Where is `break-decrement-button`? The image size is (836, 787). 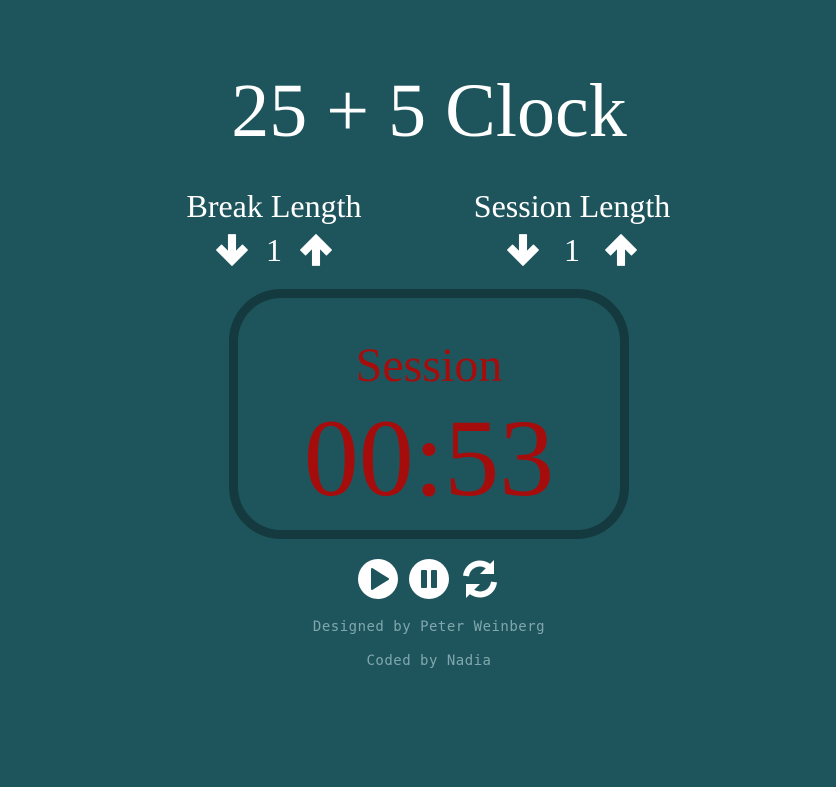 break-decrement-button is located at coordinates (232, 250).